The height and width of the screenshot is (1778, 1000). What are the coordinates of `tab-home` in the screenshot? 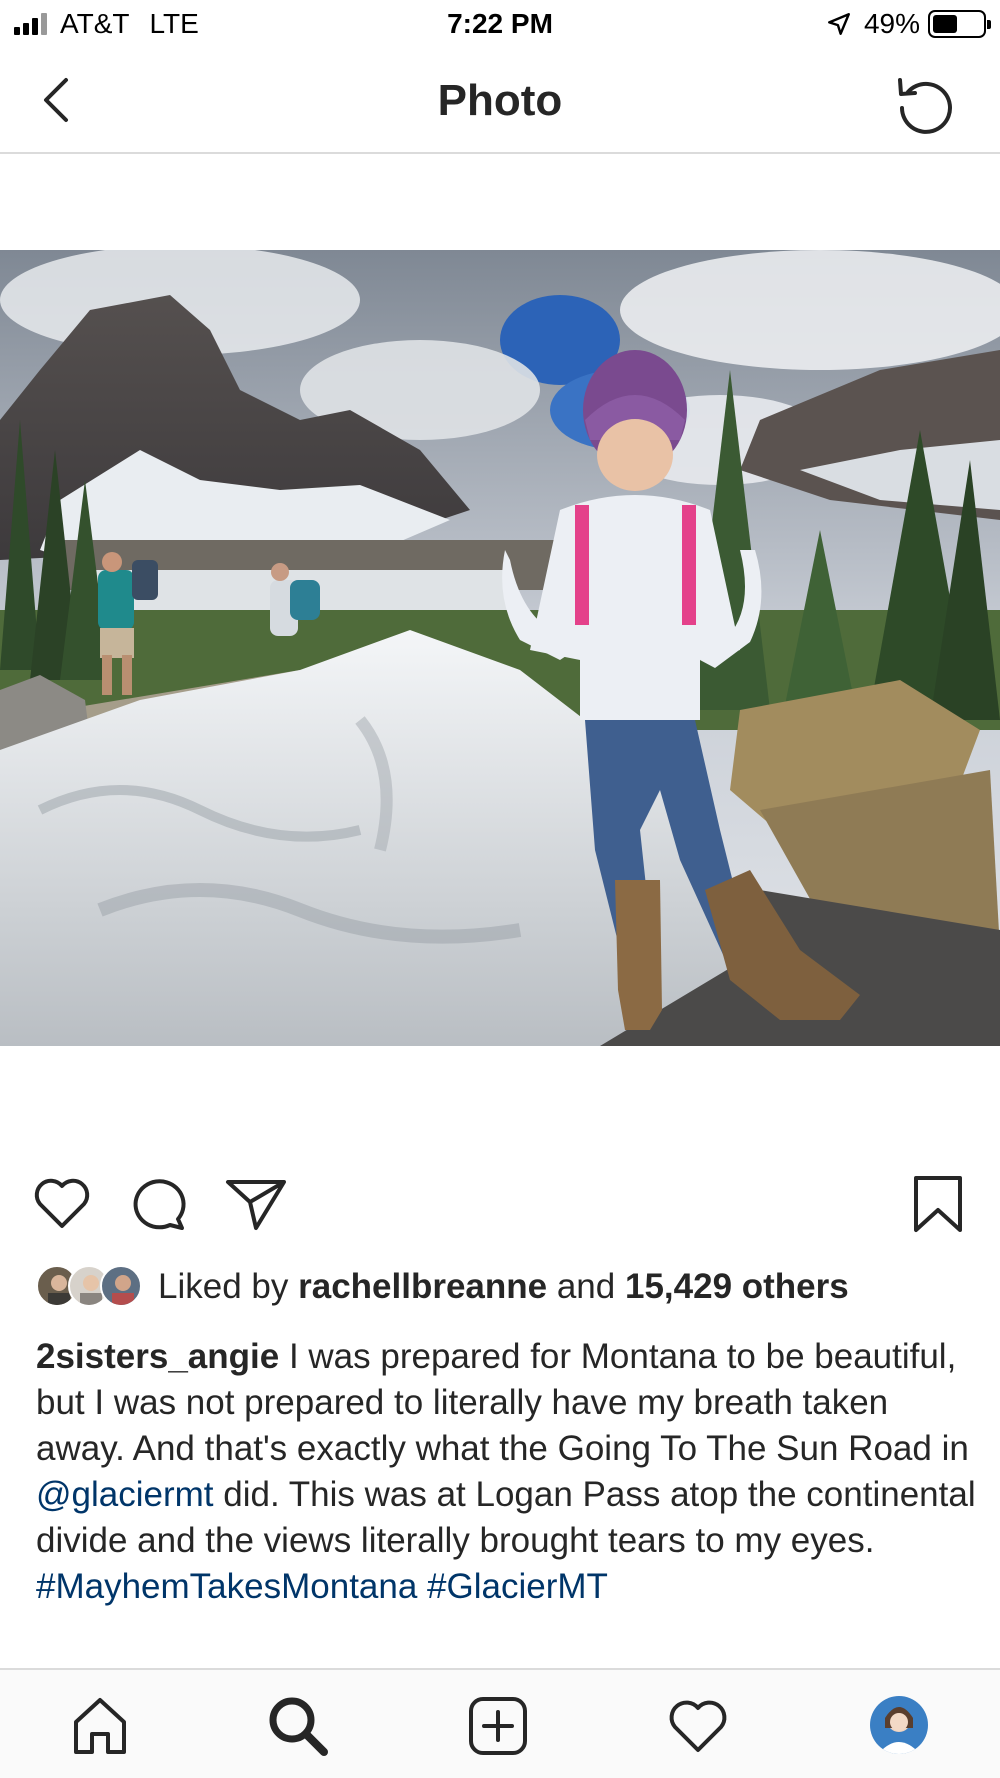 It's located at (100, 1726).